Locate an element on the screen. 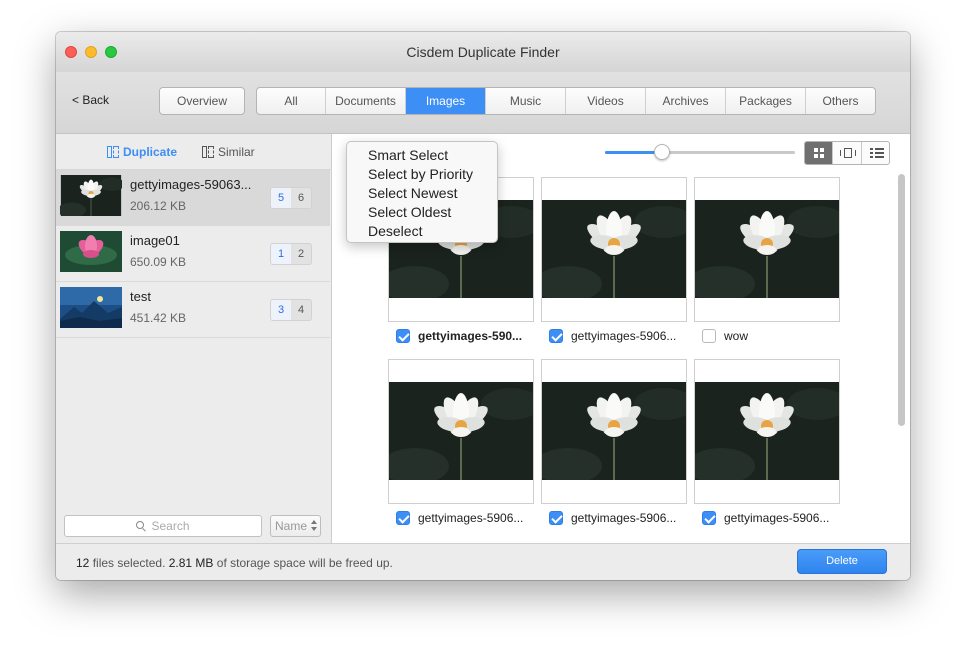  file-name: image01 is located at coordinates (155, 240).